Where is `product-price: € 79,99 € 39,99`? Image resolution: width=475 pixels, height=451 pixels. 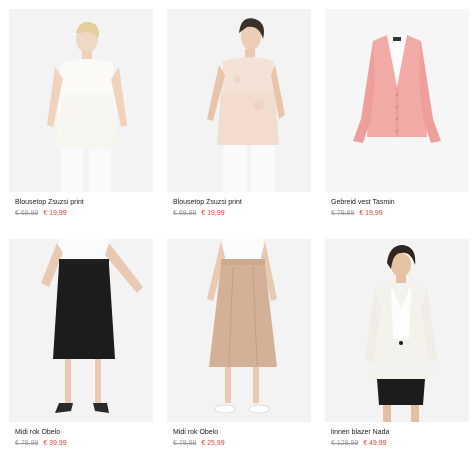
product-price: € 79,99 € 39,99 is located at coordinates (85, 443).